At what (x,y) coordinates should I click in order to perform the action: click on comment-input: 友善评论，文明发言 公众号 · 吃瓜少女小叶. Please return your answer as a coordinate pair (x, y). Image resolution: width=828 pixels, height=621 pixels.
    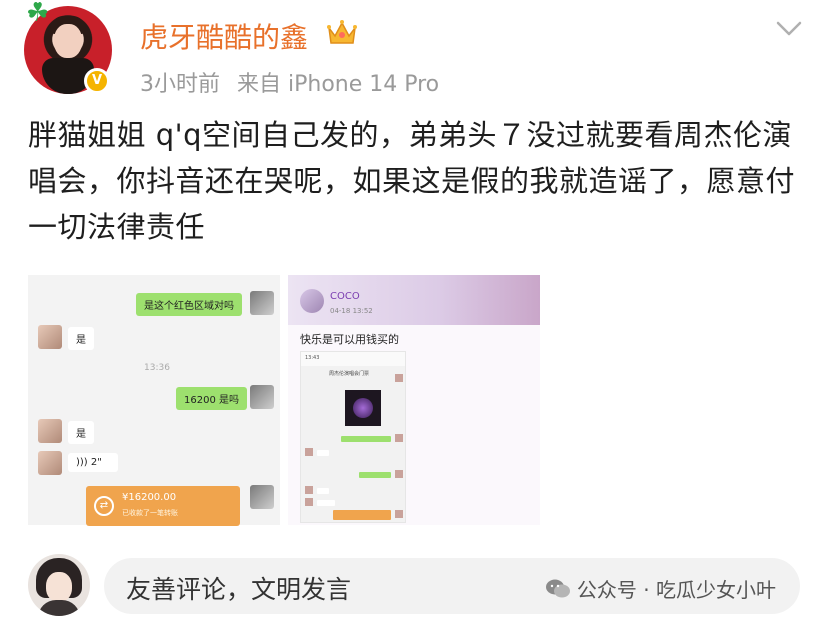
    Looking at the image, I should click on (452, 586).